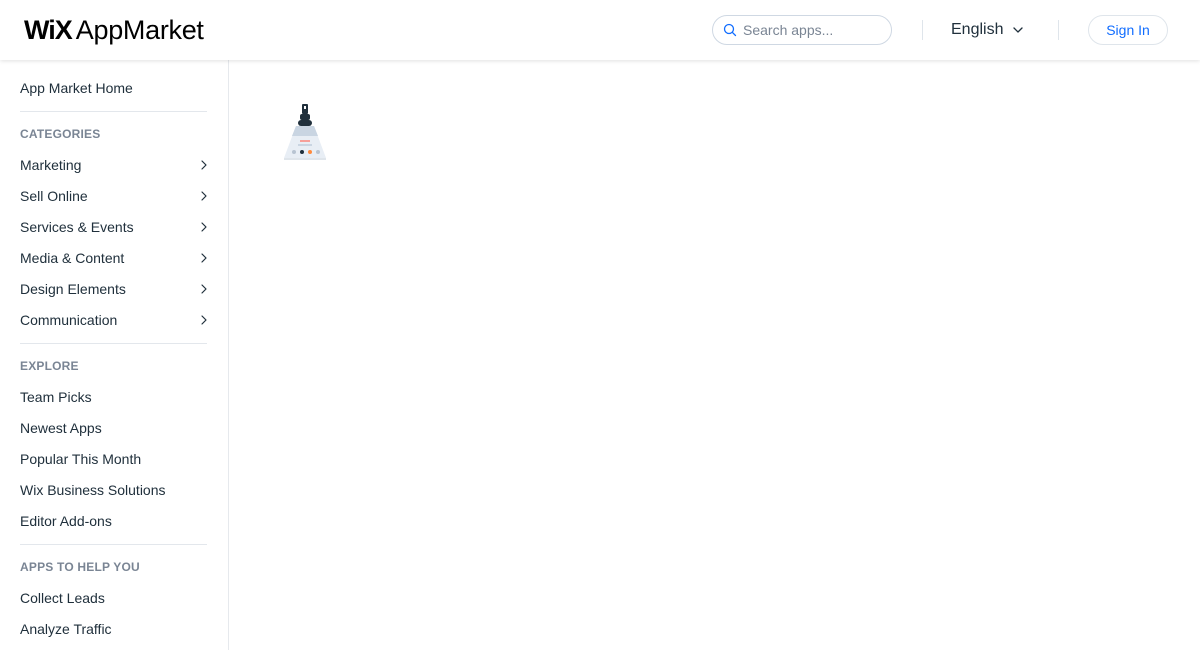  What do you see at coordinates (113, 164) in the screenshot?
I see `sidebar-item-marketing: Marketing` at bounding box center [113, 164].